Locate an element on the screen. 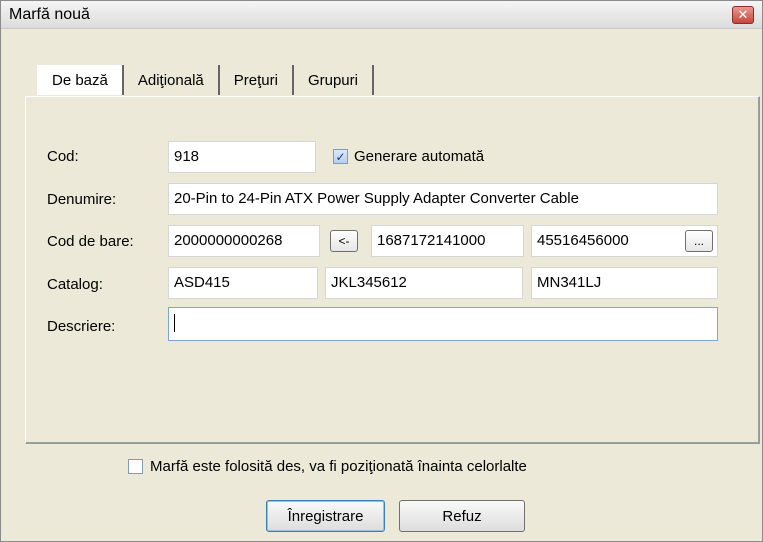 The image size is (763, 542). barcode-value-2: 1687172141000 is located at coordinates (431, 240).